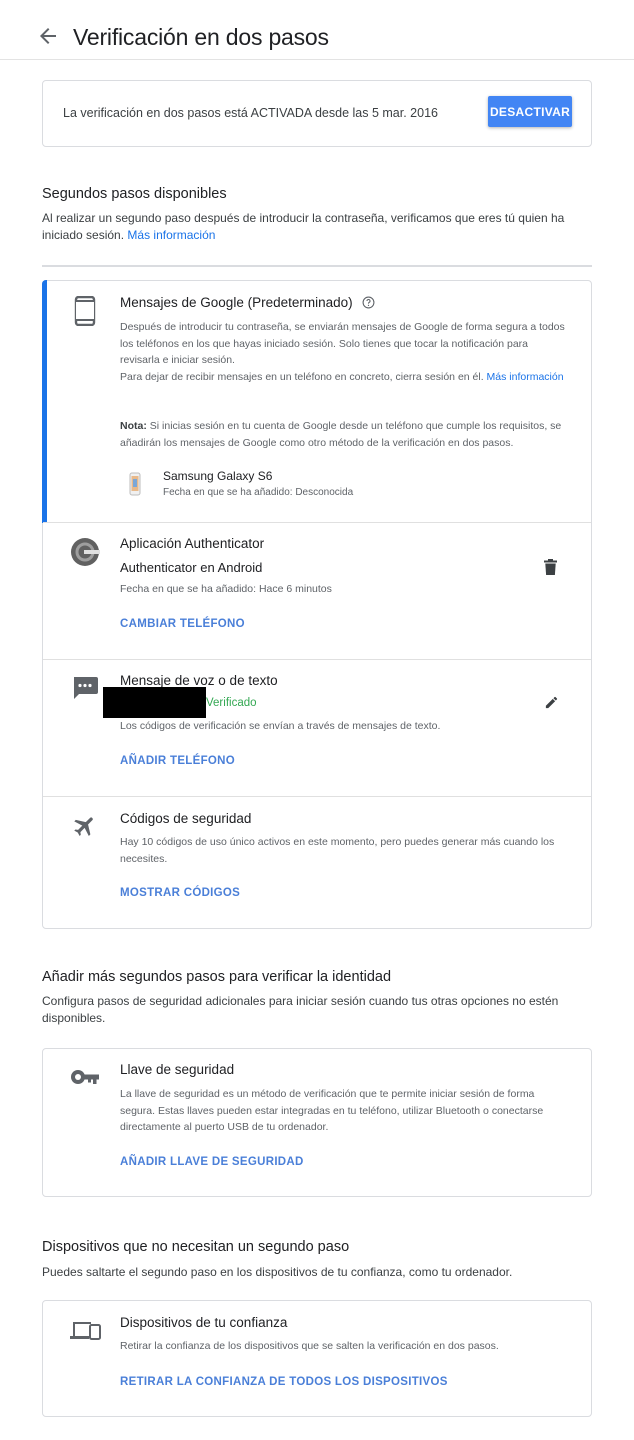 Image resolution: width=634 pixels, height=1440 pixels. Describe the element at coordinates (317, 266) in the screenshot. I see `divider` at that location.